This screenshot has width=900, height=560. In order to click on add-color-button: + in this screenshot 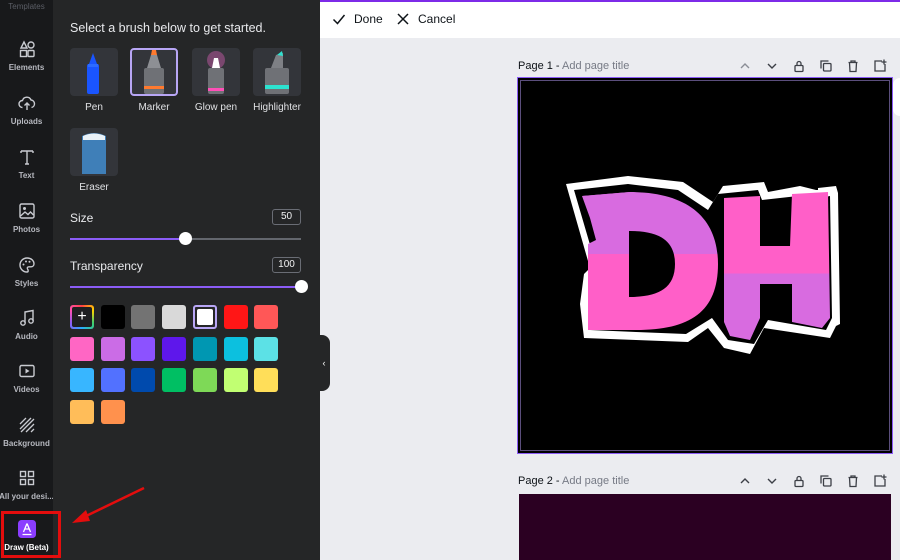, I will do `click(82, 317)`.